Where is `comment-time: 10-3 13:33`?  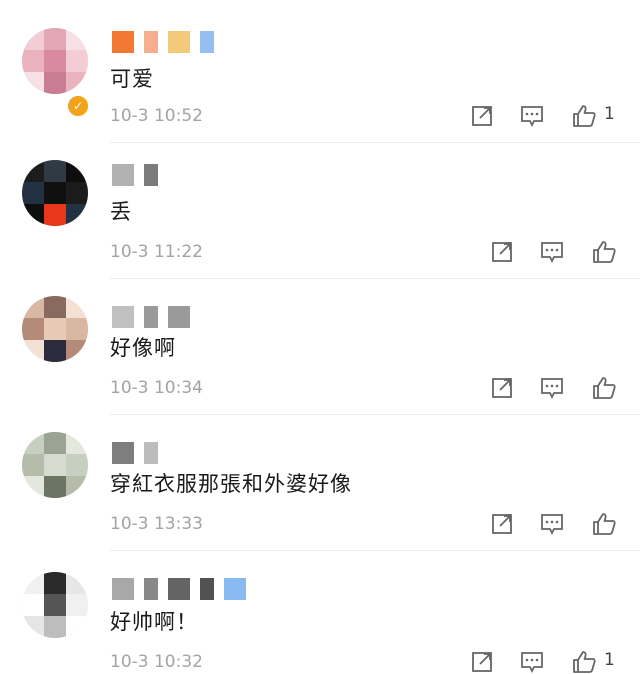
comment-time: 10-3 13:33 is located at coordinates (156, 524).